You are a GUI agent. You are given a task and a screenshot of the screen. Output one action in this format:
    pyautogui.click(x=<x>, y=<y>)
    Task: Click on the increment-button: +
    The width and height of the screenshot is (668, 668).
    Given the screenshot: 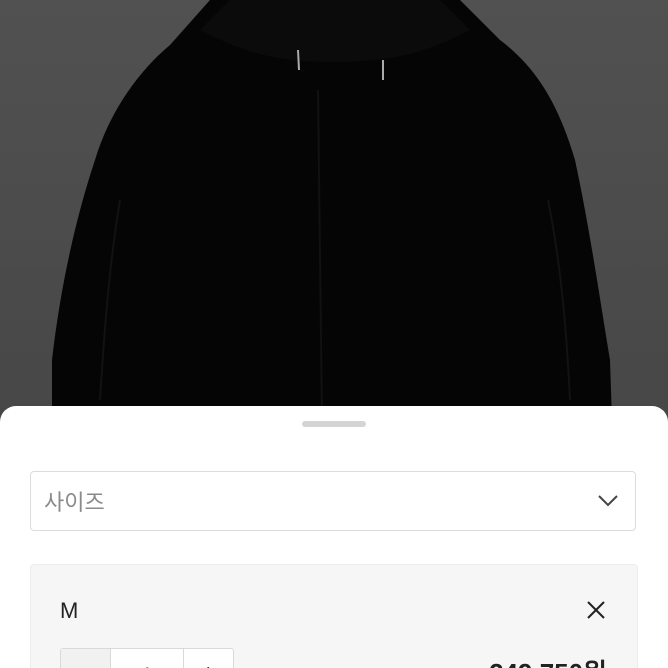 What is the action you would take?
    pyautogui.click(x=208, y=658)
    